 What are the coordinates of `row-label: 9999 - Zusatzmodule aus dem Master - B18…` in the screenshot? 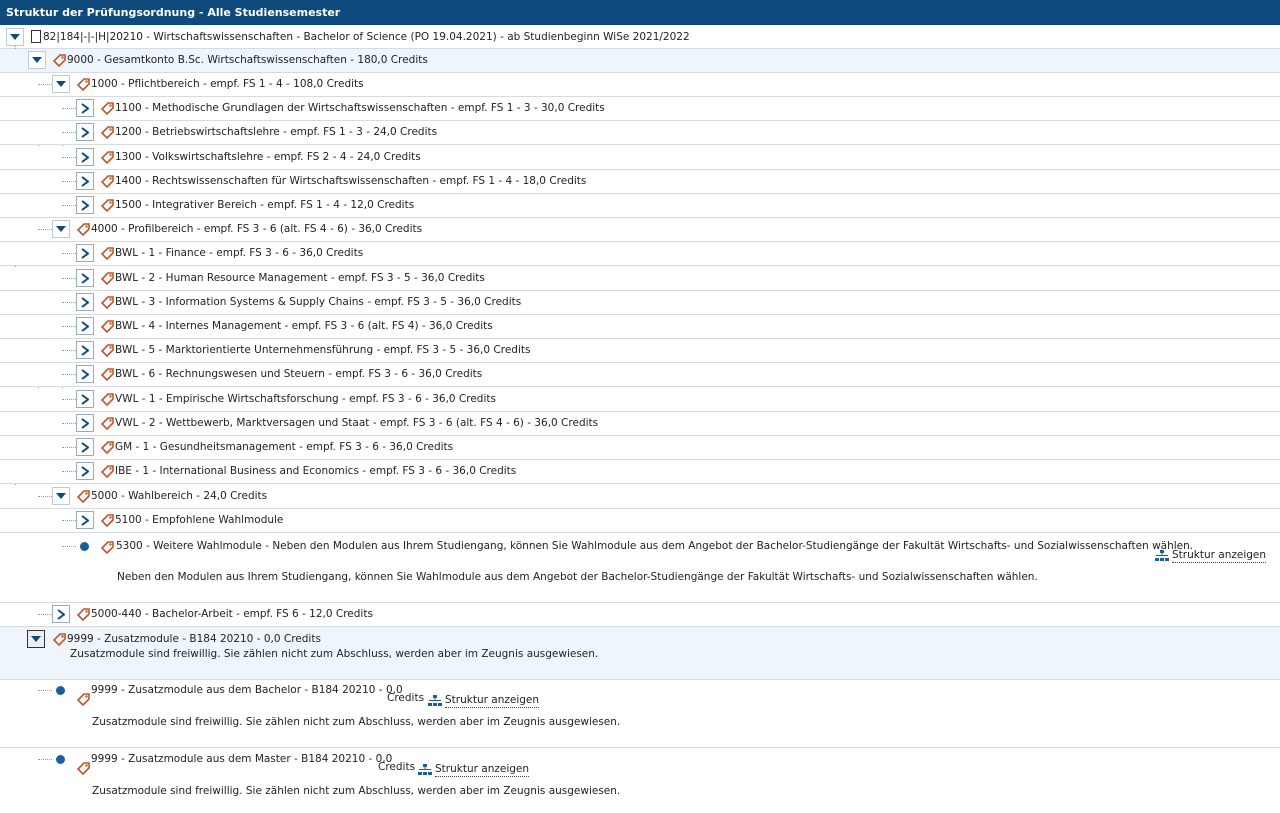 It's located at (242, 759).